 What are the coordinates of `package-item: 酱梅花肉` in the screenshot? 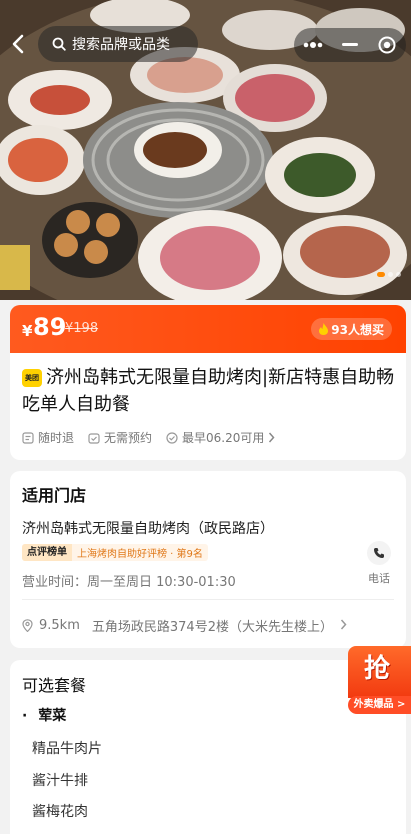 It's located at (60, 812).